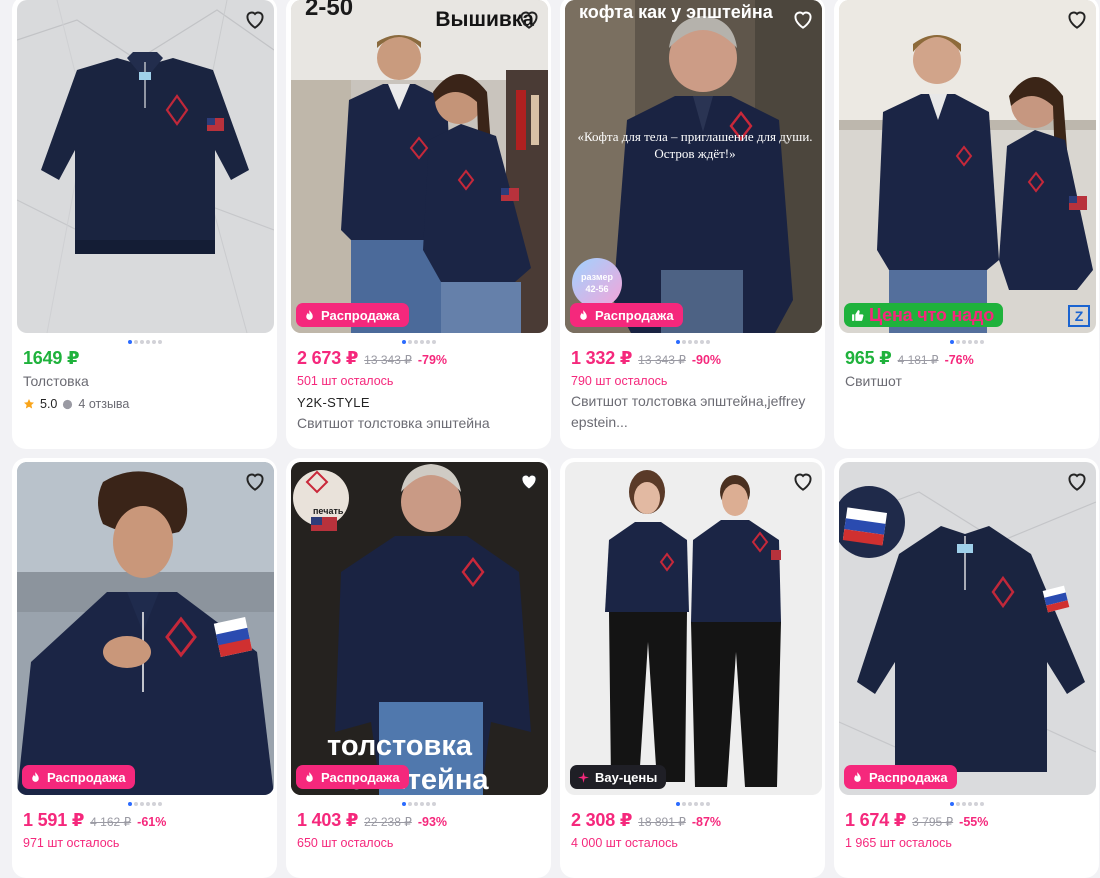 The height and width of the screenshot is (878, 1100). Describe the element at coordinates (103, 404) in the screenshot. I see `reviews-count: 4 отзыва` at that location.